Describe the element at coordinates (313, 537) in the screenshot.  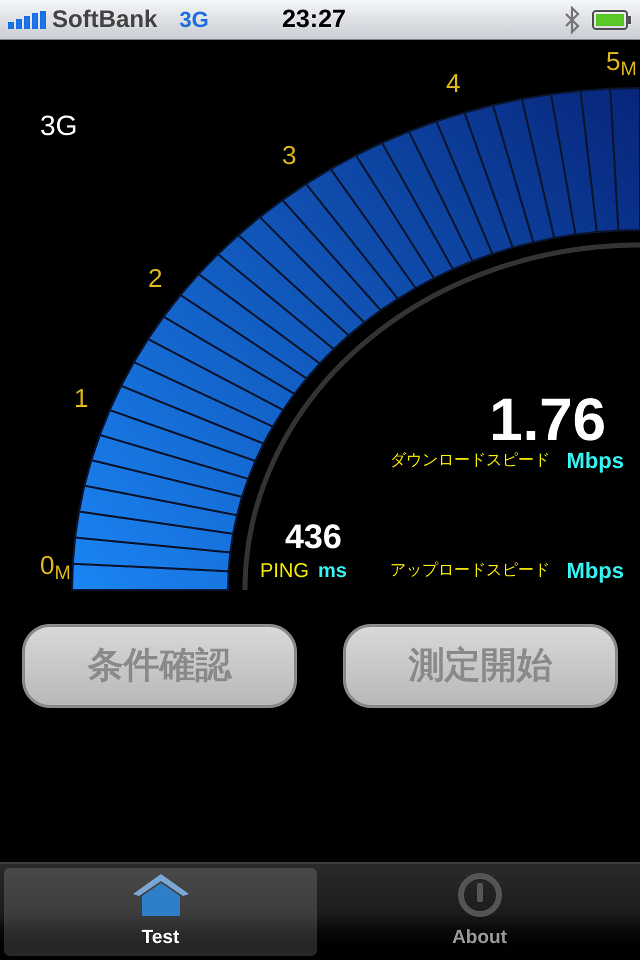
I see `ping-value: 436` at that location.